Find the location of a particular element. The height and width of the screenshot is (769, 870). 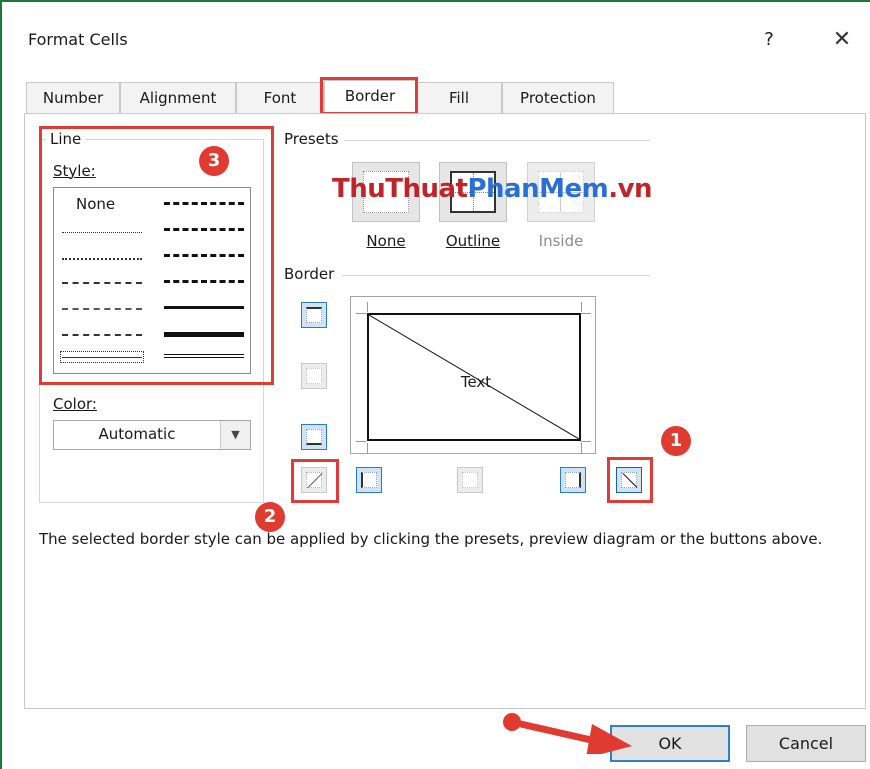

border-left-button is located at coordinates (369, 480).